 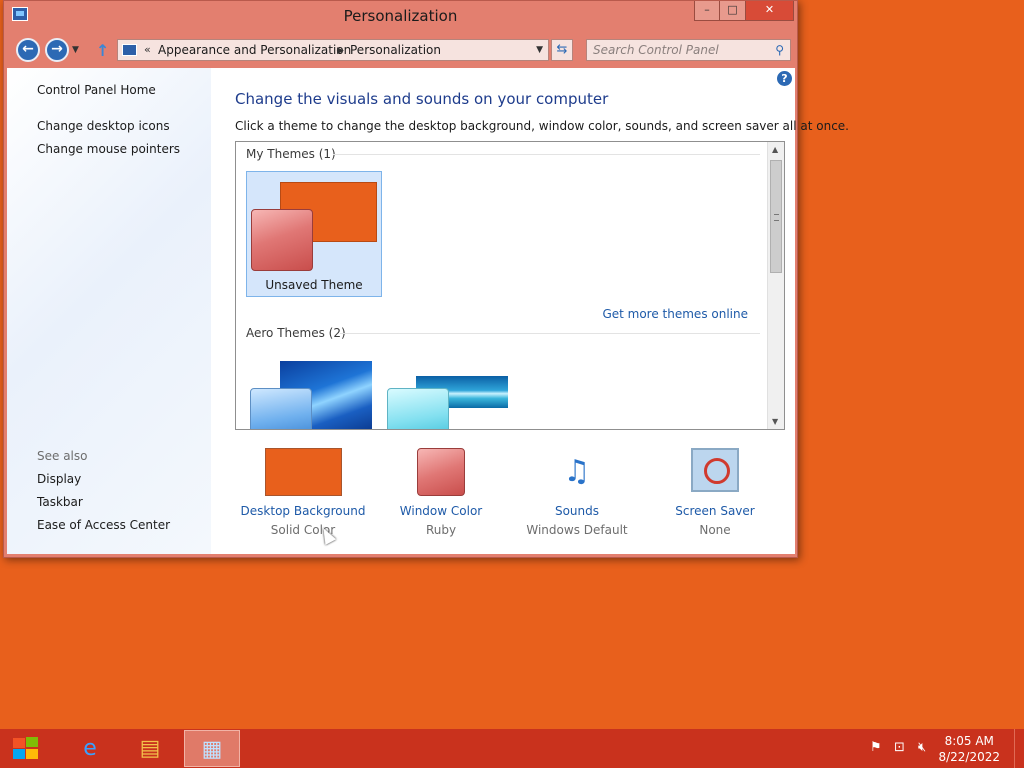 What do you see at coordinates (108, 149) in the screenshot?
I see `change-mouse-pointers-link: Change mouse pointers` at bounding box center [108, 149].